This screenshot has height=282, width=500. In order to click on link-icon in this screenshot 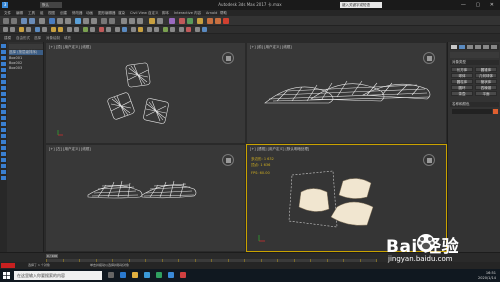, I will do `click(24, 21)`.